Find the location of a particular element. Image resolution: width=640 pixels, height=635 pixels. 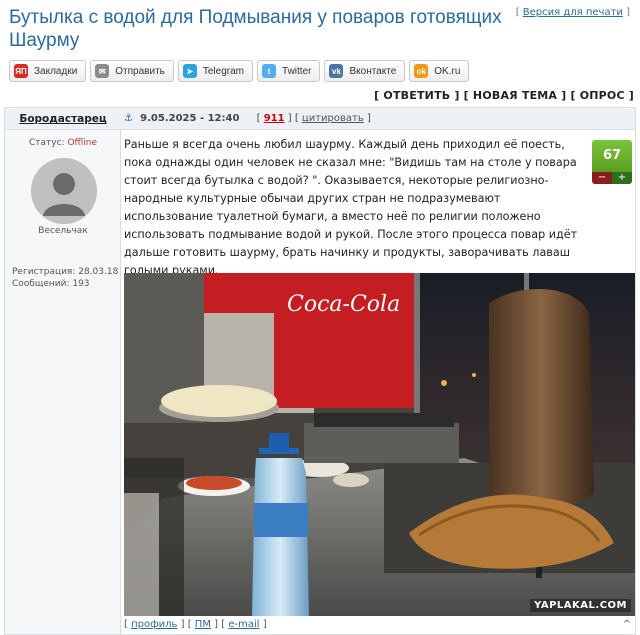

user-status: Статус: Offline is located at coordinates (63, 143).